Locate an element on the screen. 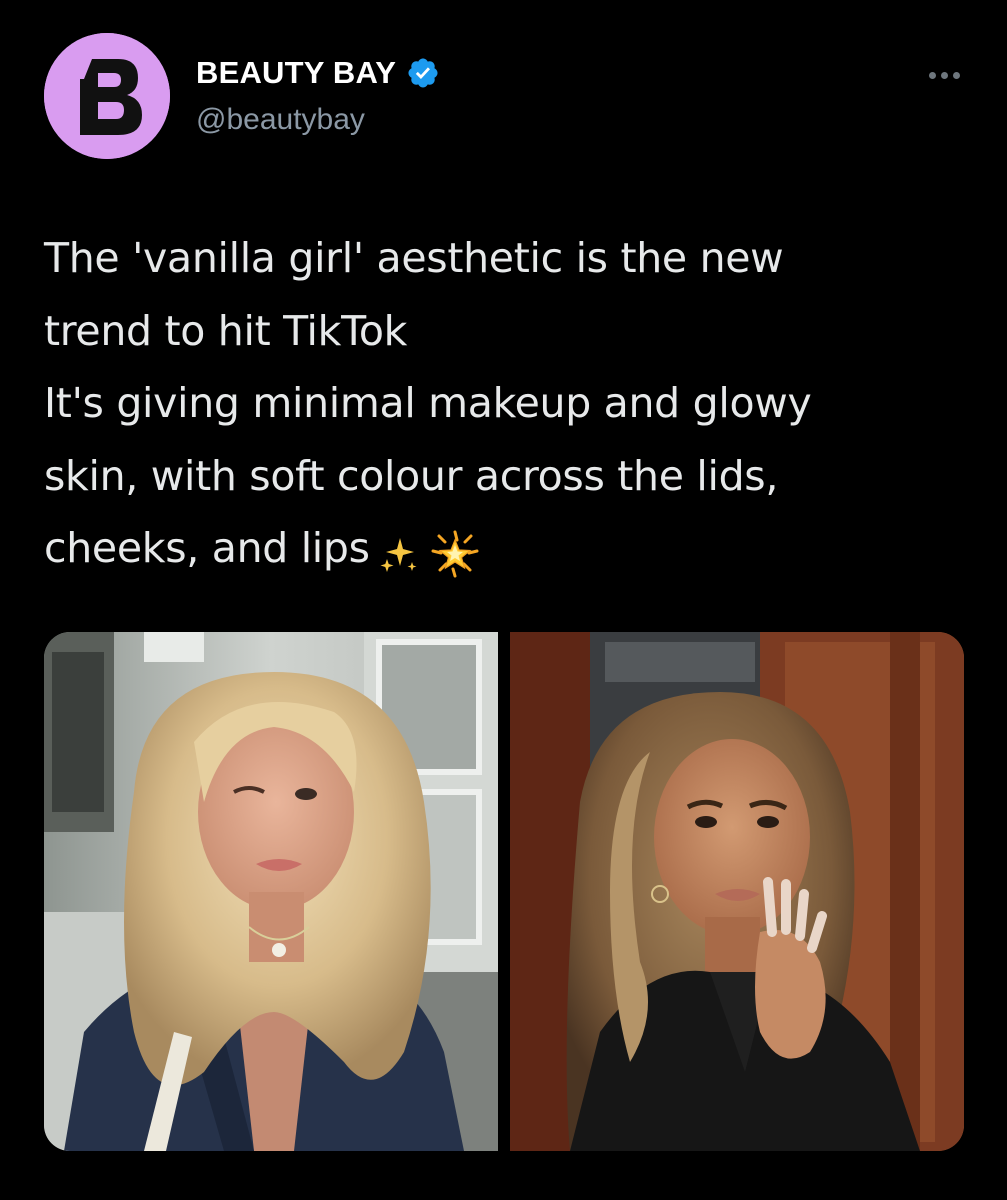 The image size is (1007, 1200). tweet-text-line: It's giving minimal makeup and glowy is located at coordinates (428, 403).